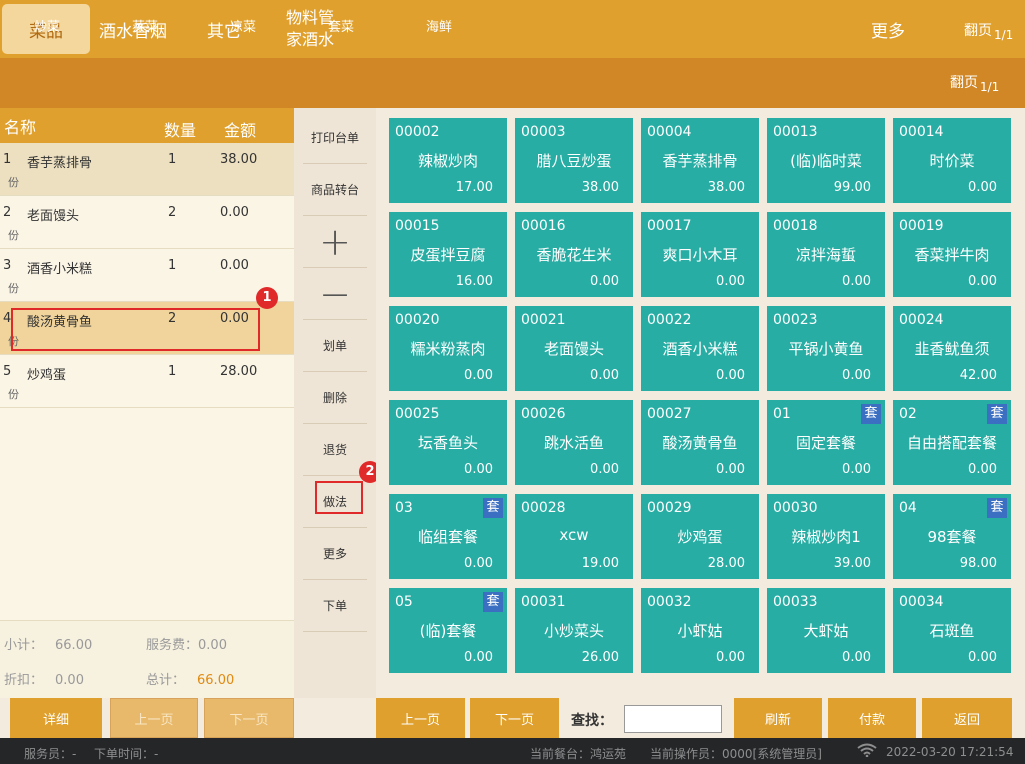 This screenshot has width=1025, height=764. Describe the element at coordinates (826, 536) in the screenshot. I see `dish-tile: 00030 辣椒炒肉1 39.00` at that location.